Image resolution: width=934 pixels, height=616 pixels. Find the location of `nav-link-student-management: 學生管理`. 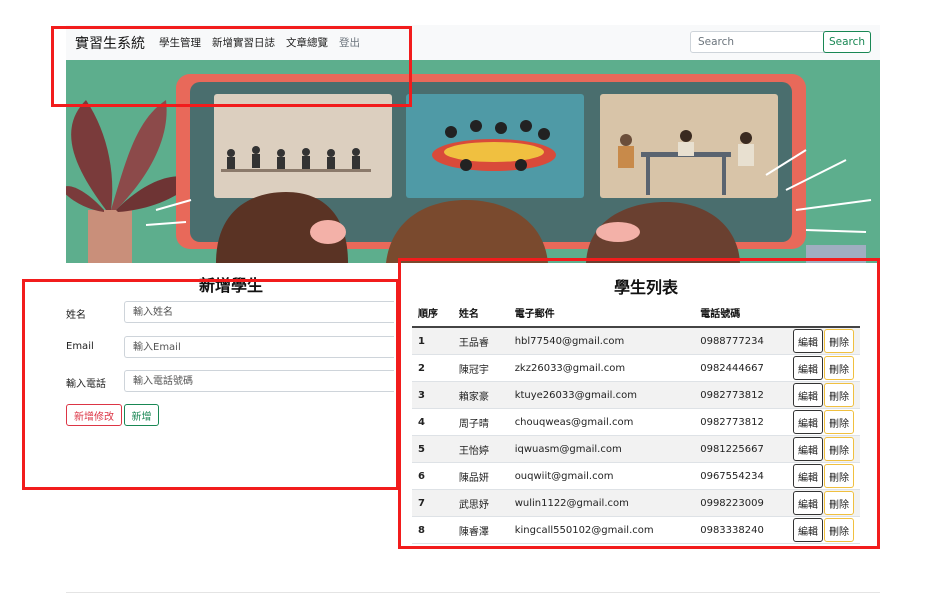

nav-link-student-management: 學生管理 is located at coordinates (180, 42).